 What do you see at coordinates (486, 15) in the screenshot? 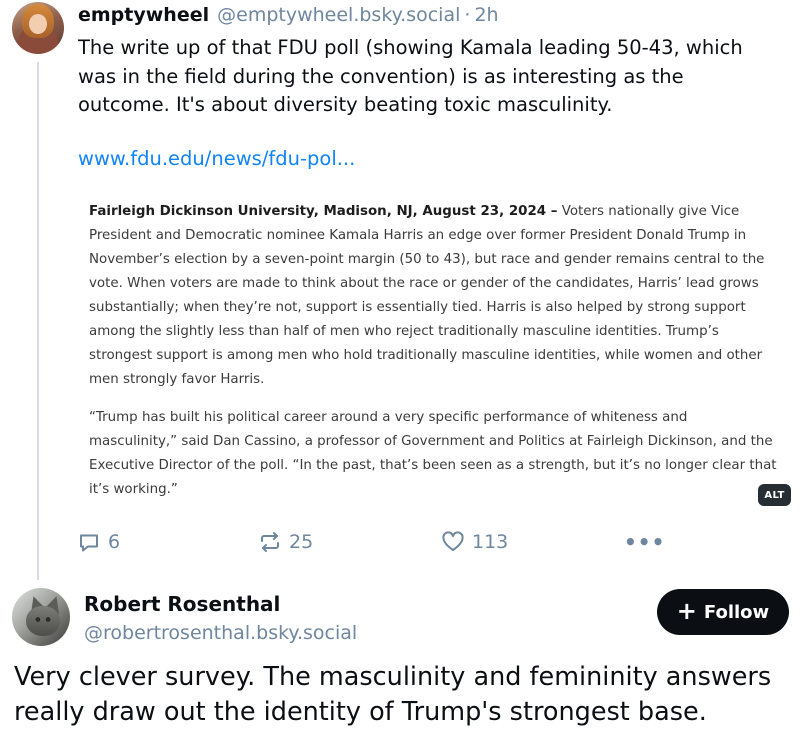
I see `parent-post-time: 2h` at bounding box center [486, 15].